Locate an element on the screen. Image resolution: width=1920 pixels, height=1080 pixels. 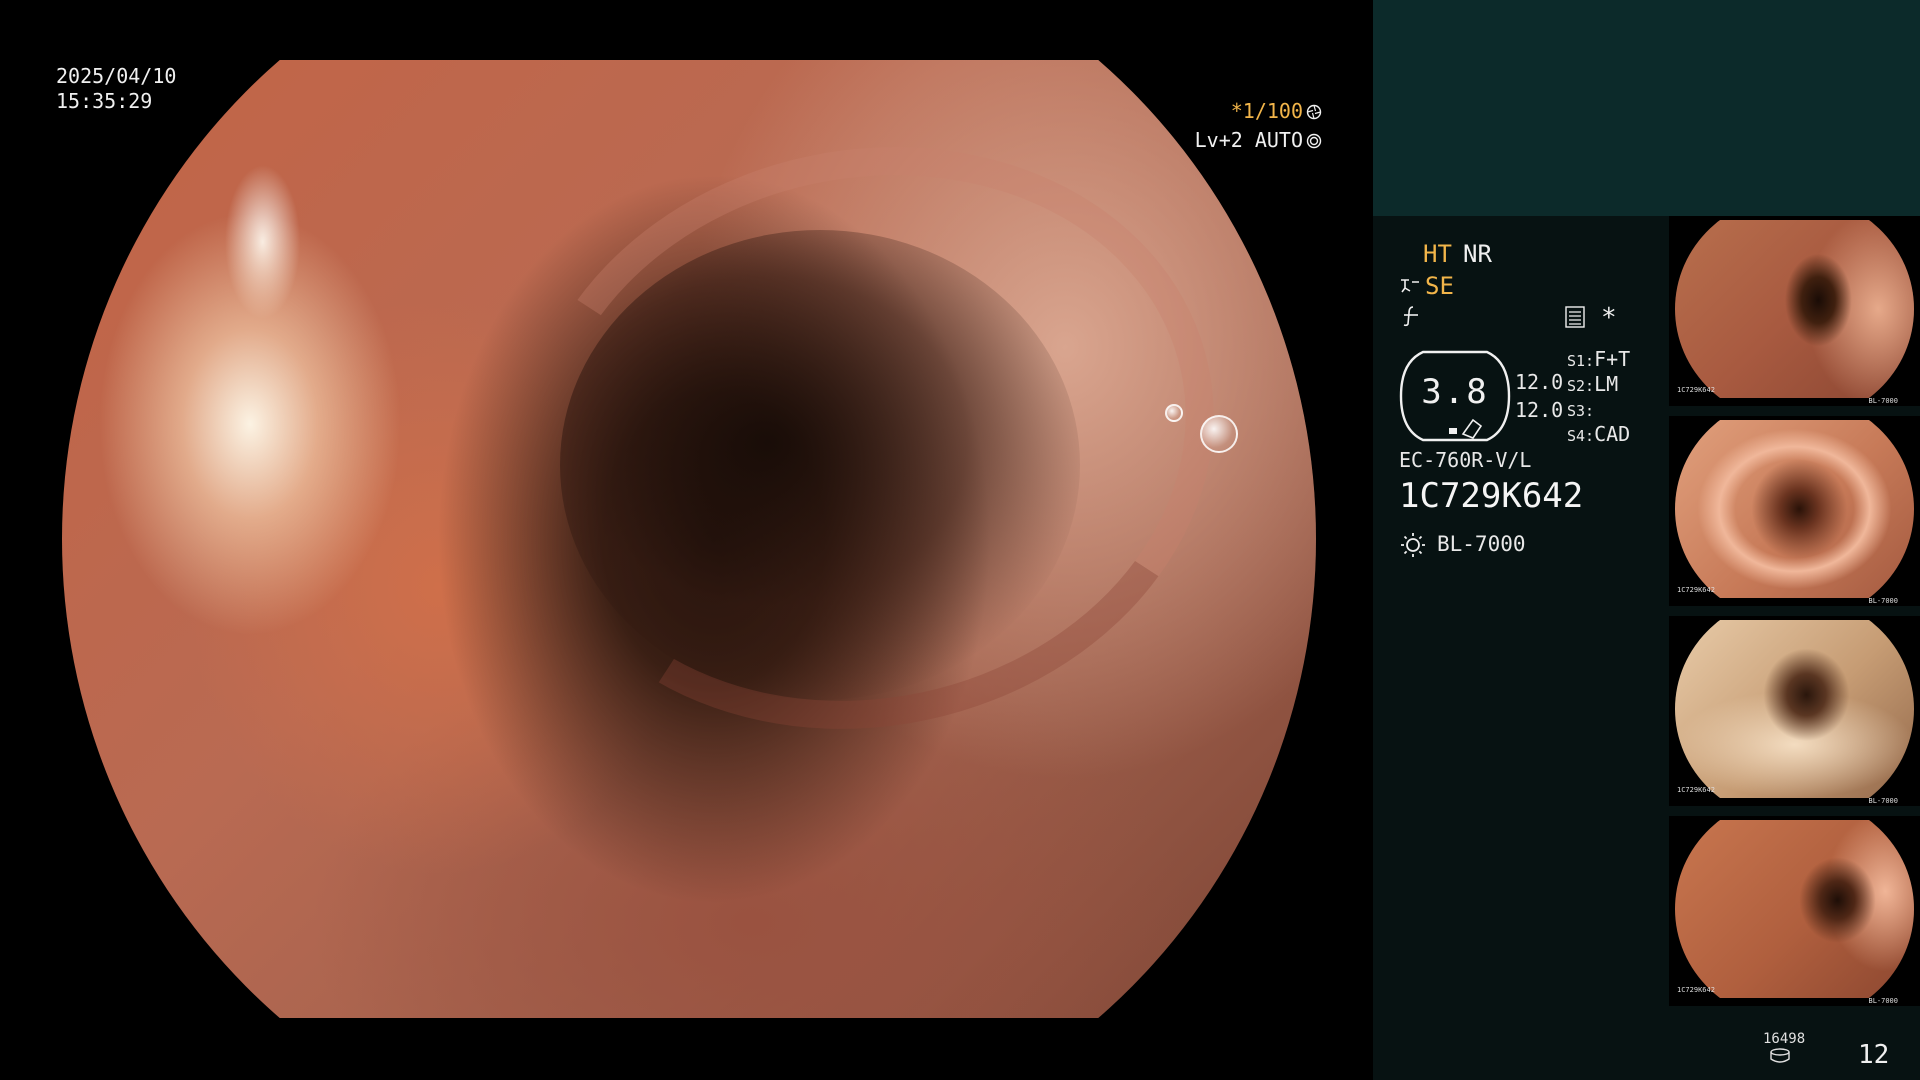
brightness-level: Lv+2 AUTO is located at coordinates (1258, 140).